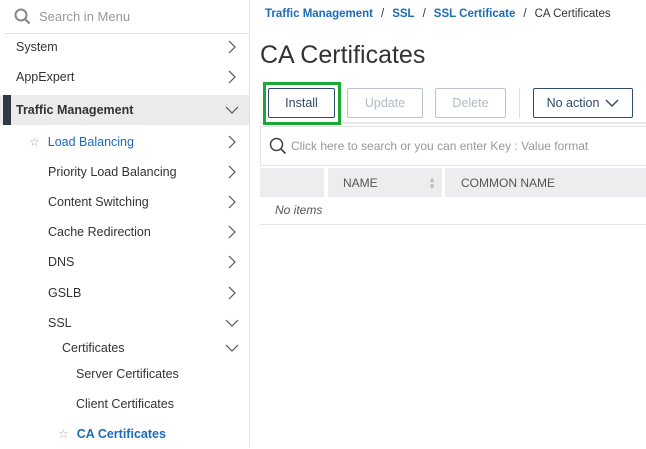  Describe the element at coordinates (65, 293) in the screenshot. I see `label: GSLB` at that location.